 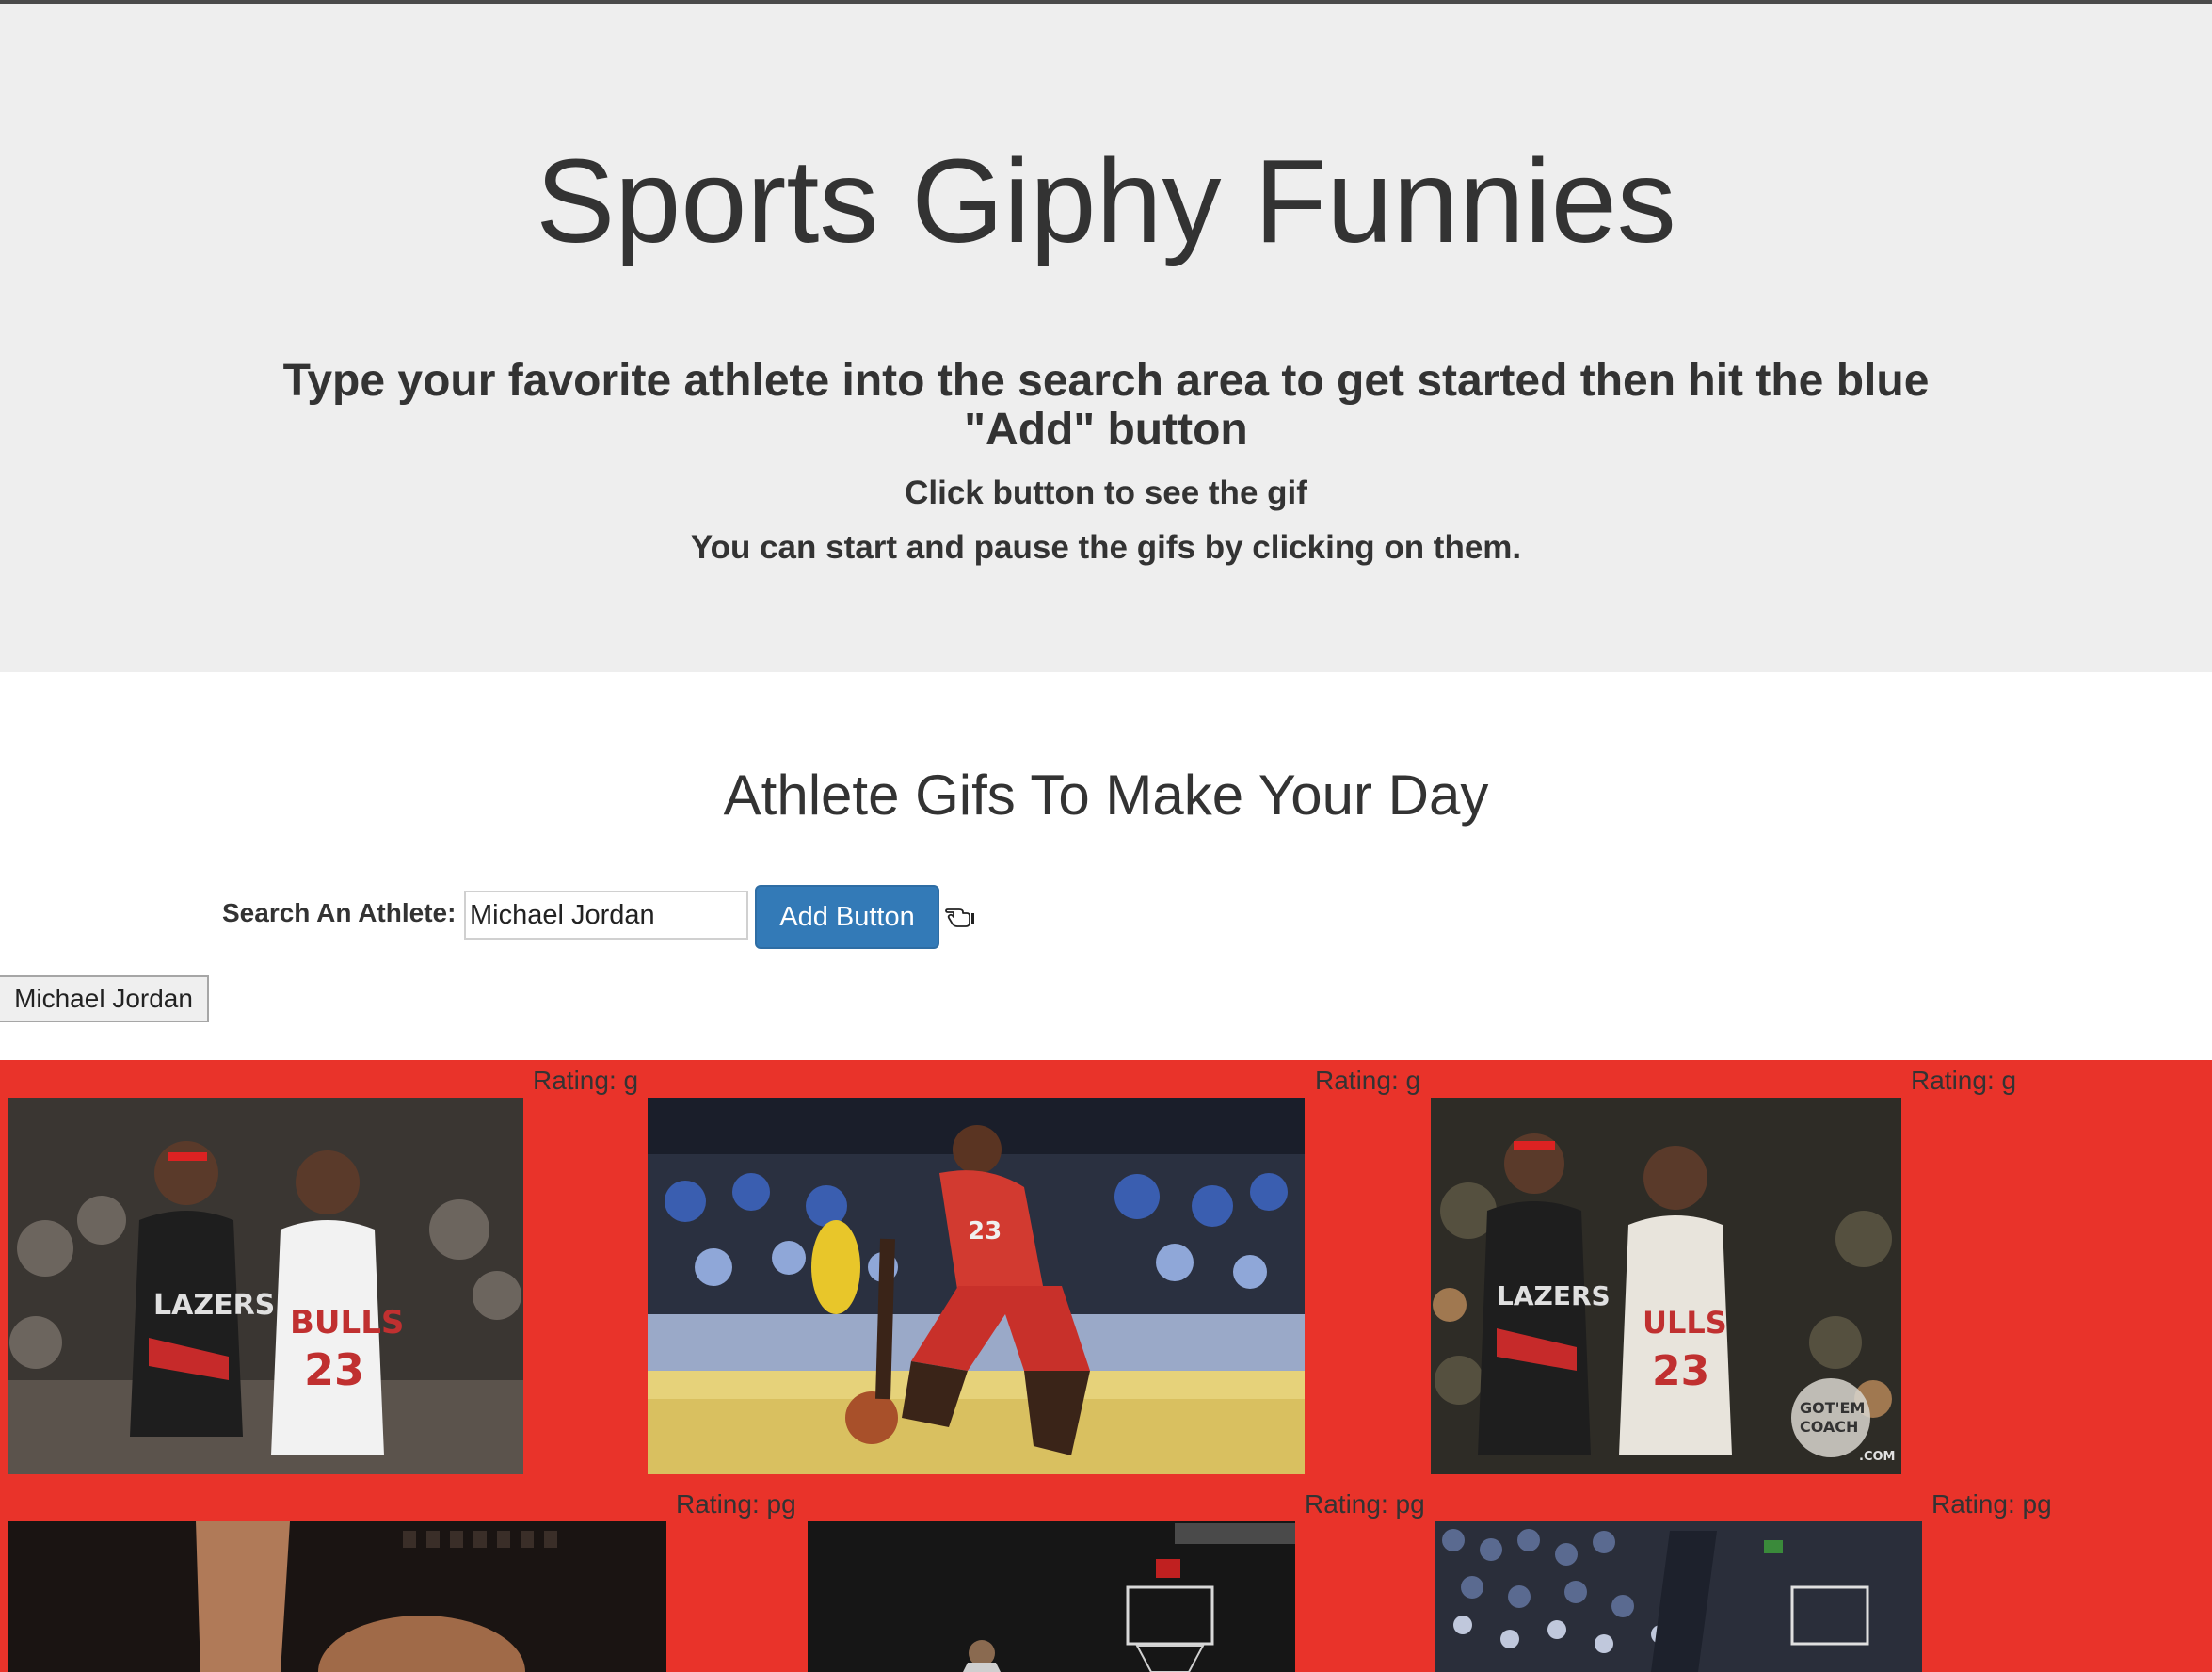 I want to click on search-input, so click(x=606, y=915).